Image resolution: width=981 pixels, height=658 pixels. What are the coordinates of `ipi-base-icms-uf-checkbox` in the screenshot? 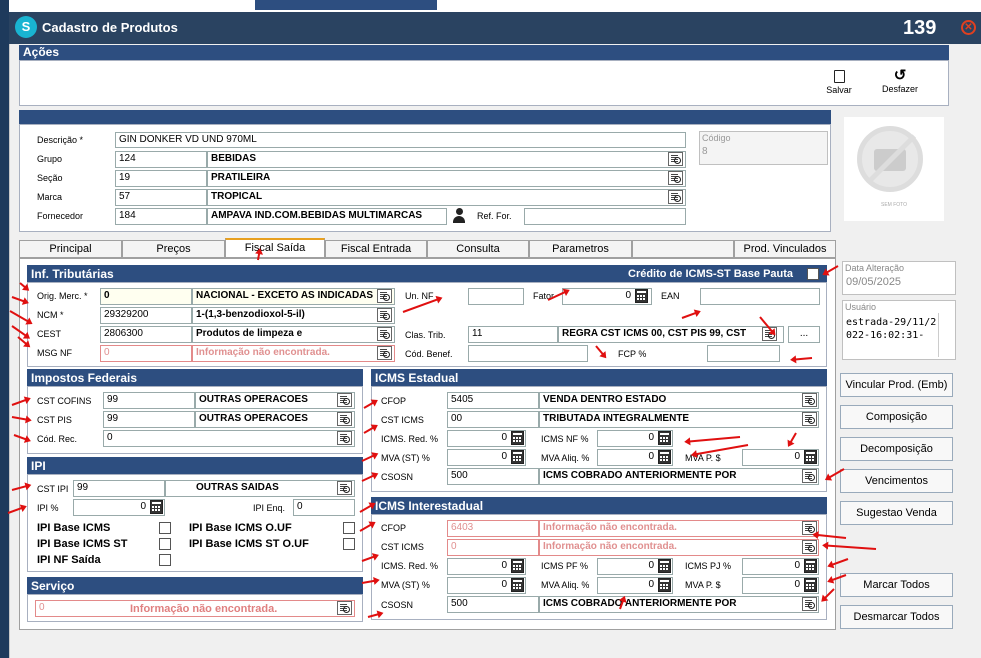 It's located at (349, 528).